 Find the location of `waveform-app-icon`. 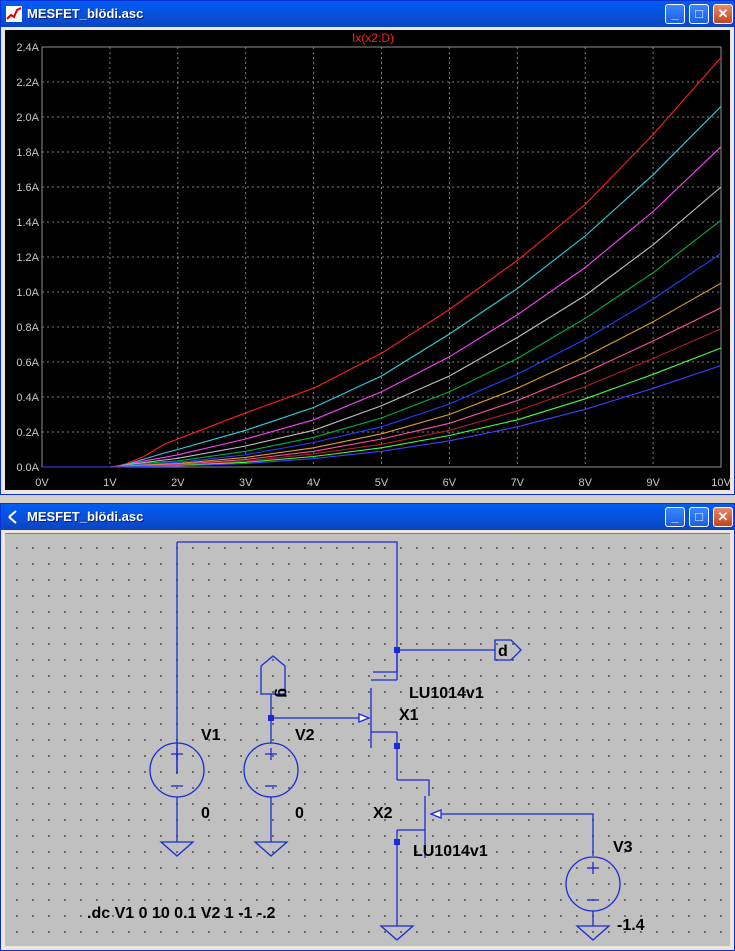

waveform-app-icon is located at coordinates (14, 14).